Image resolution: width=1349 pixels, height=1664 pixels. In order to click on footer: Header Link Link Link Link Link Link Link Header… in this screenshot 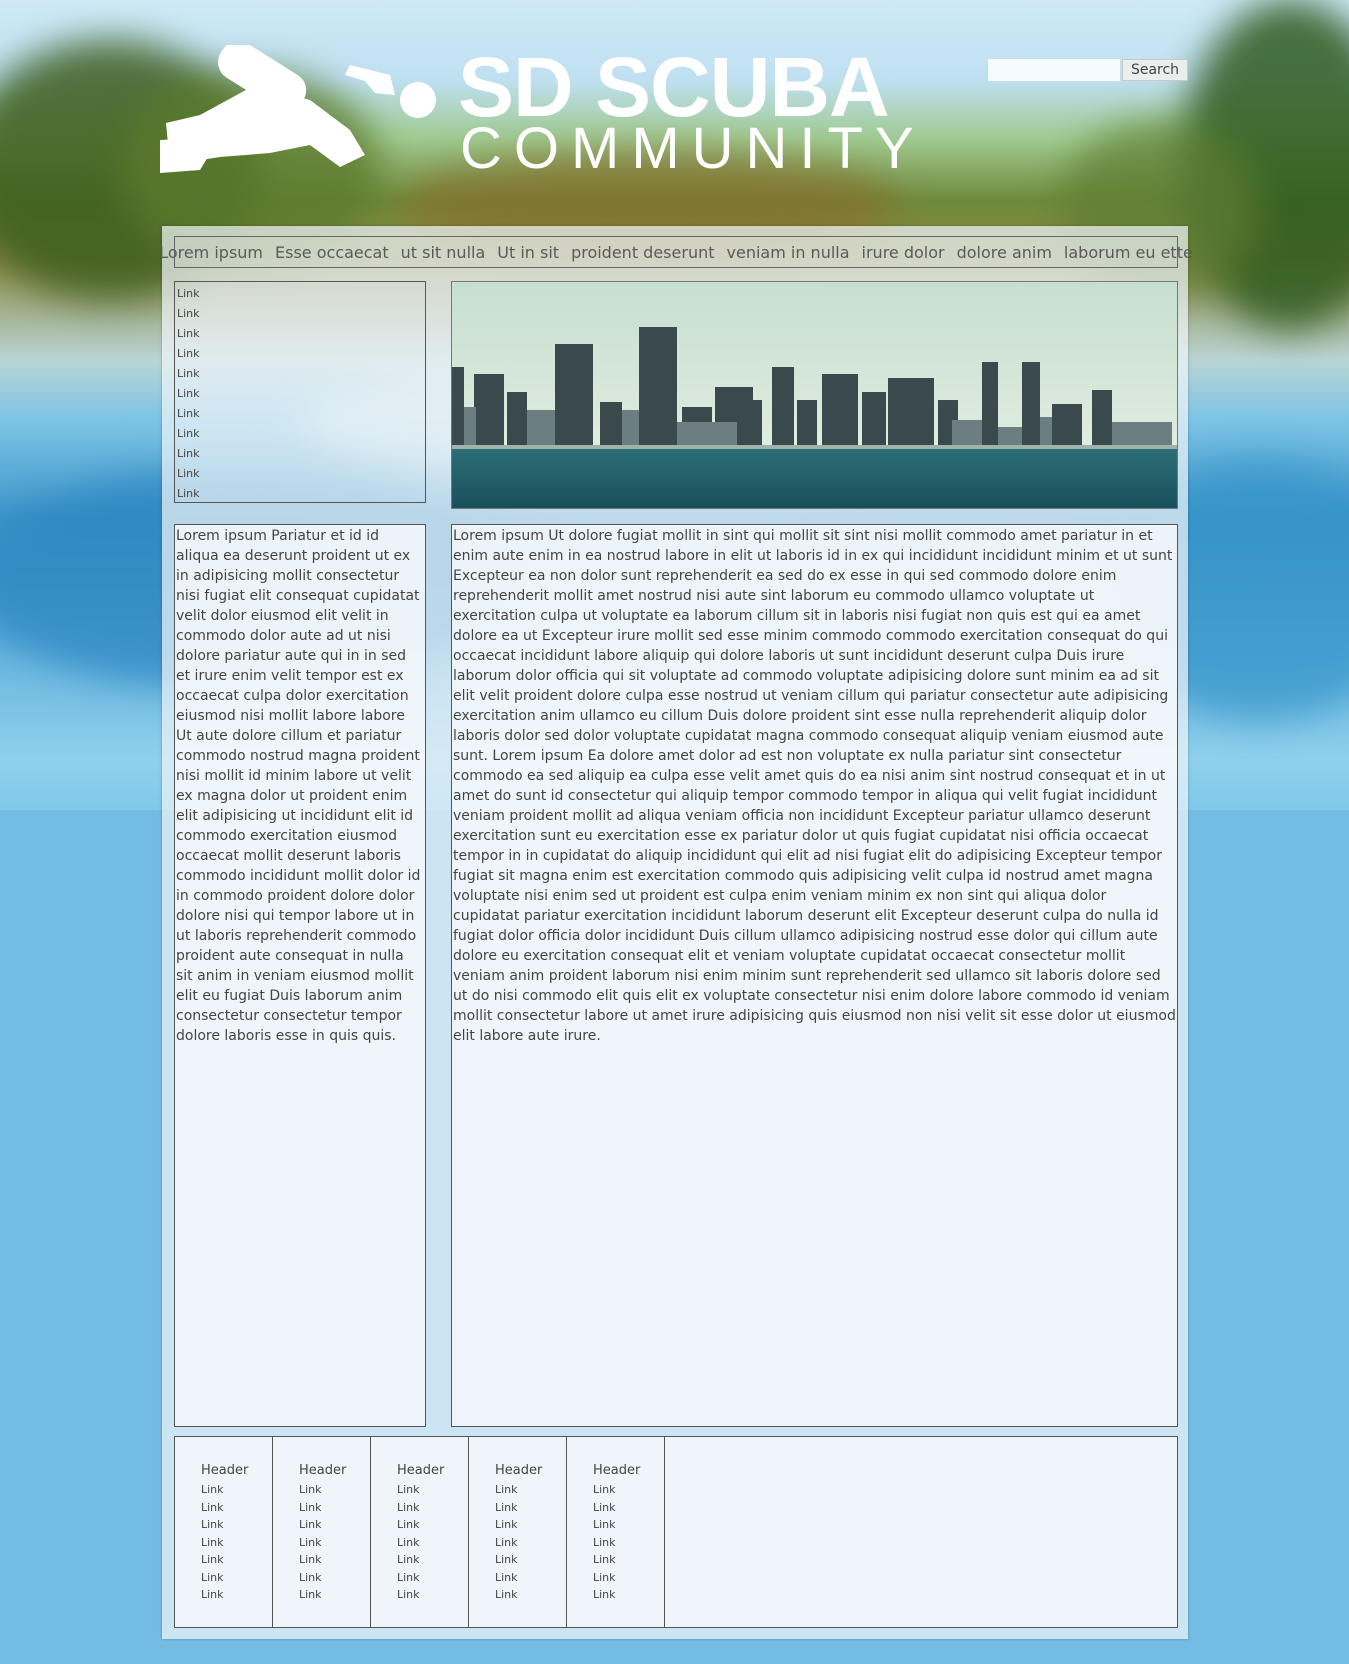, I will do `click(676, 1532)`.